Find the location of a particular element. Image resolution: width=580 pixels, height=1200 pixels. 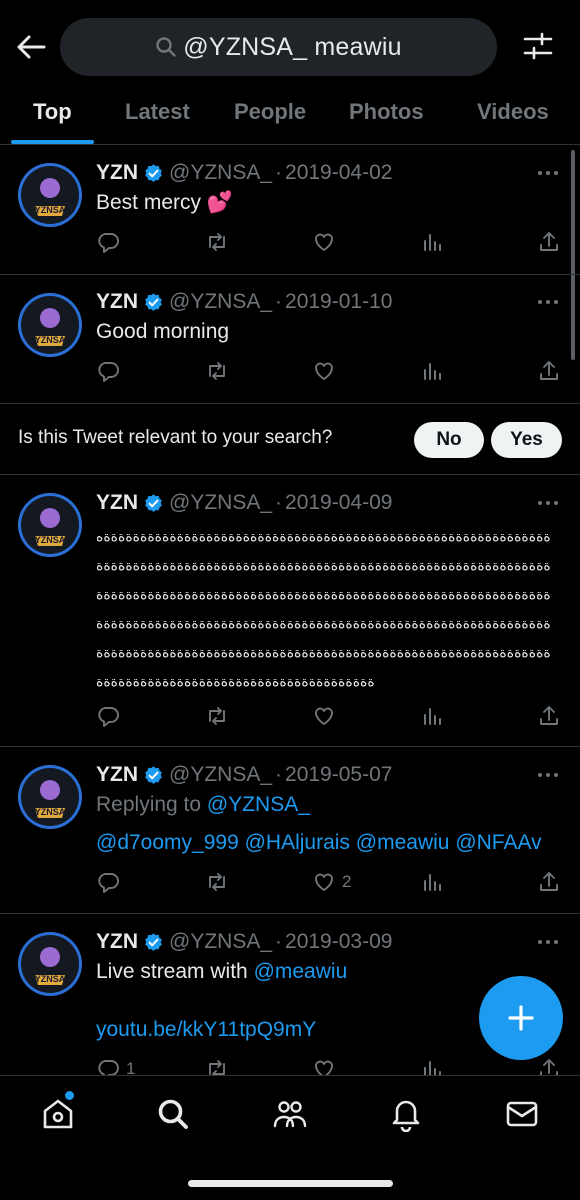

search-input: @YZNSA_ meawiu is located at coordinates (278, 47).